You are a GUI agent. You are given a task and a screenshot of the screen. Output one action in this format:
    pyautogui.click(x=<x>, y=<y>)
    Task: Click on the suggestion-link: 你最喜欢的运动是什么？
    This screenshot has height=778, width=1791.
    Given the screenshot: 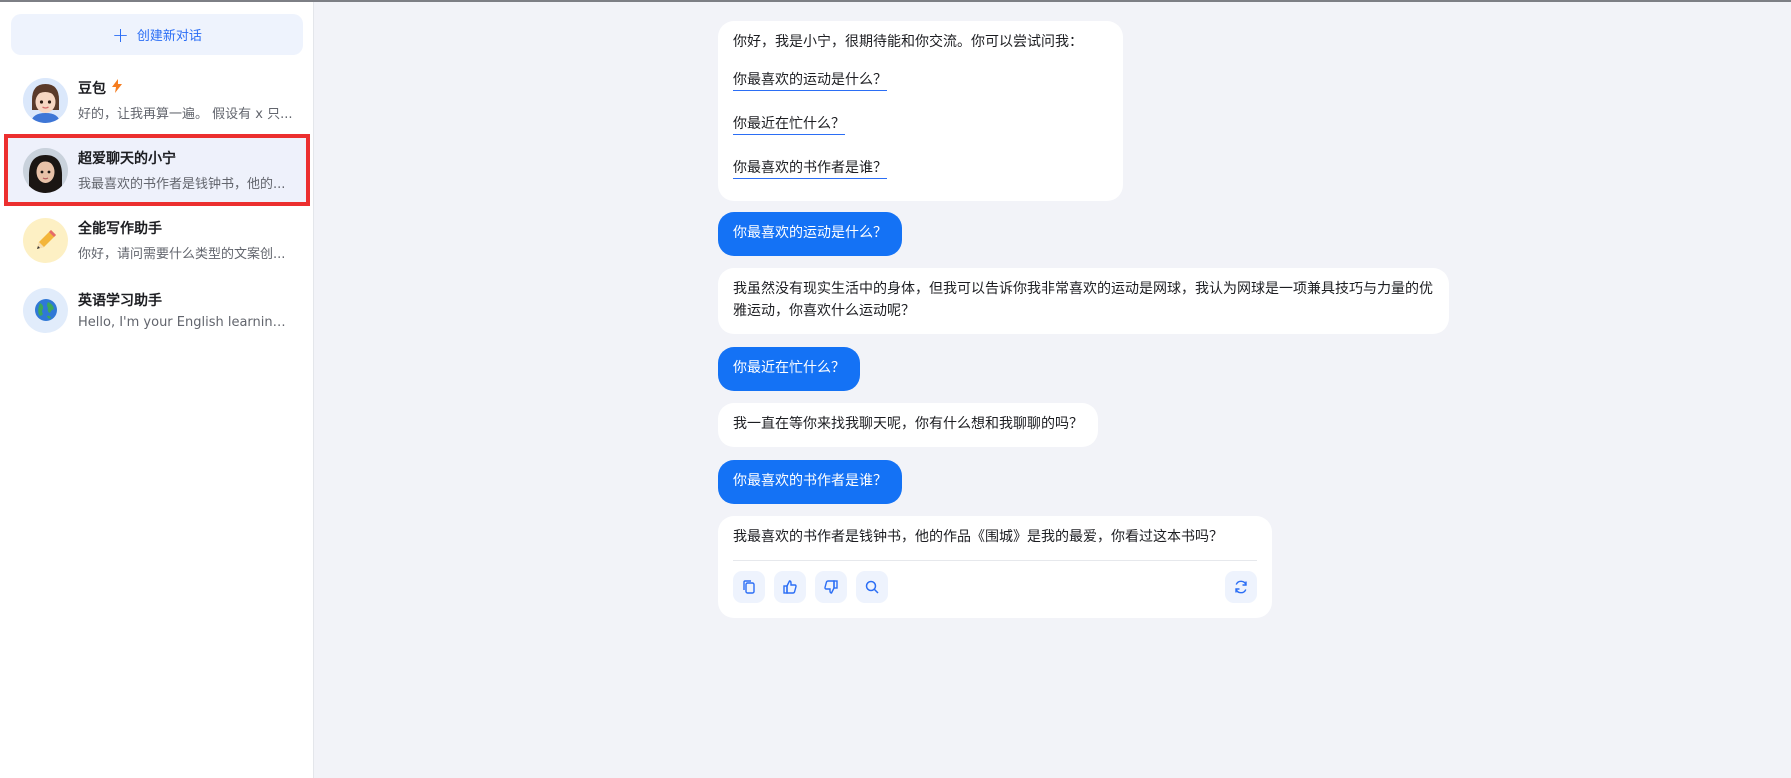 What is the action you would take?
    pyautogui.click(x=810, y=80)
    